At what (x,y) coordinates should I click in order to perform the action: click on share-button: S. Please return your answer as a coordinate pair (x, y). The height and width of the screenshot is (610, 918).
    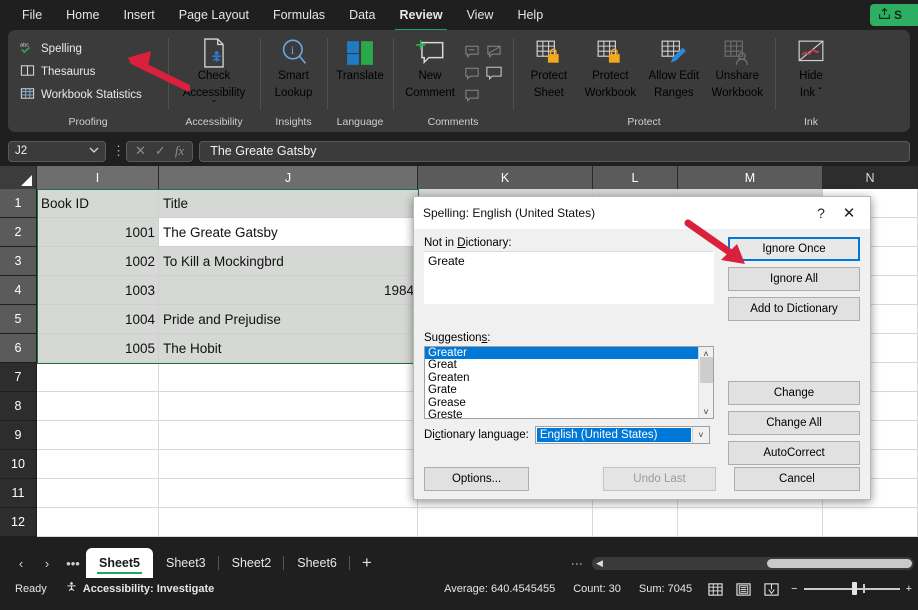
    Looking at the image, I should click on (894, 15).